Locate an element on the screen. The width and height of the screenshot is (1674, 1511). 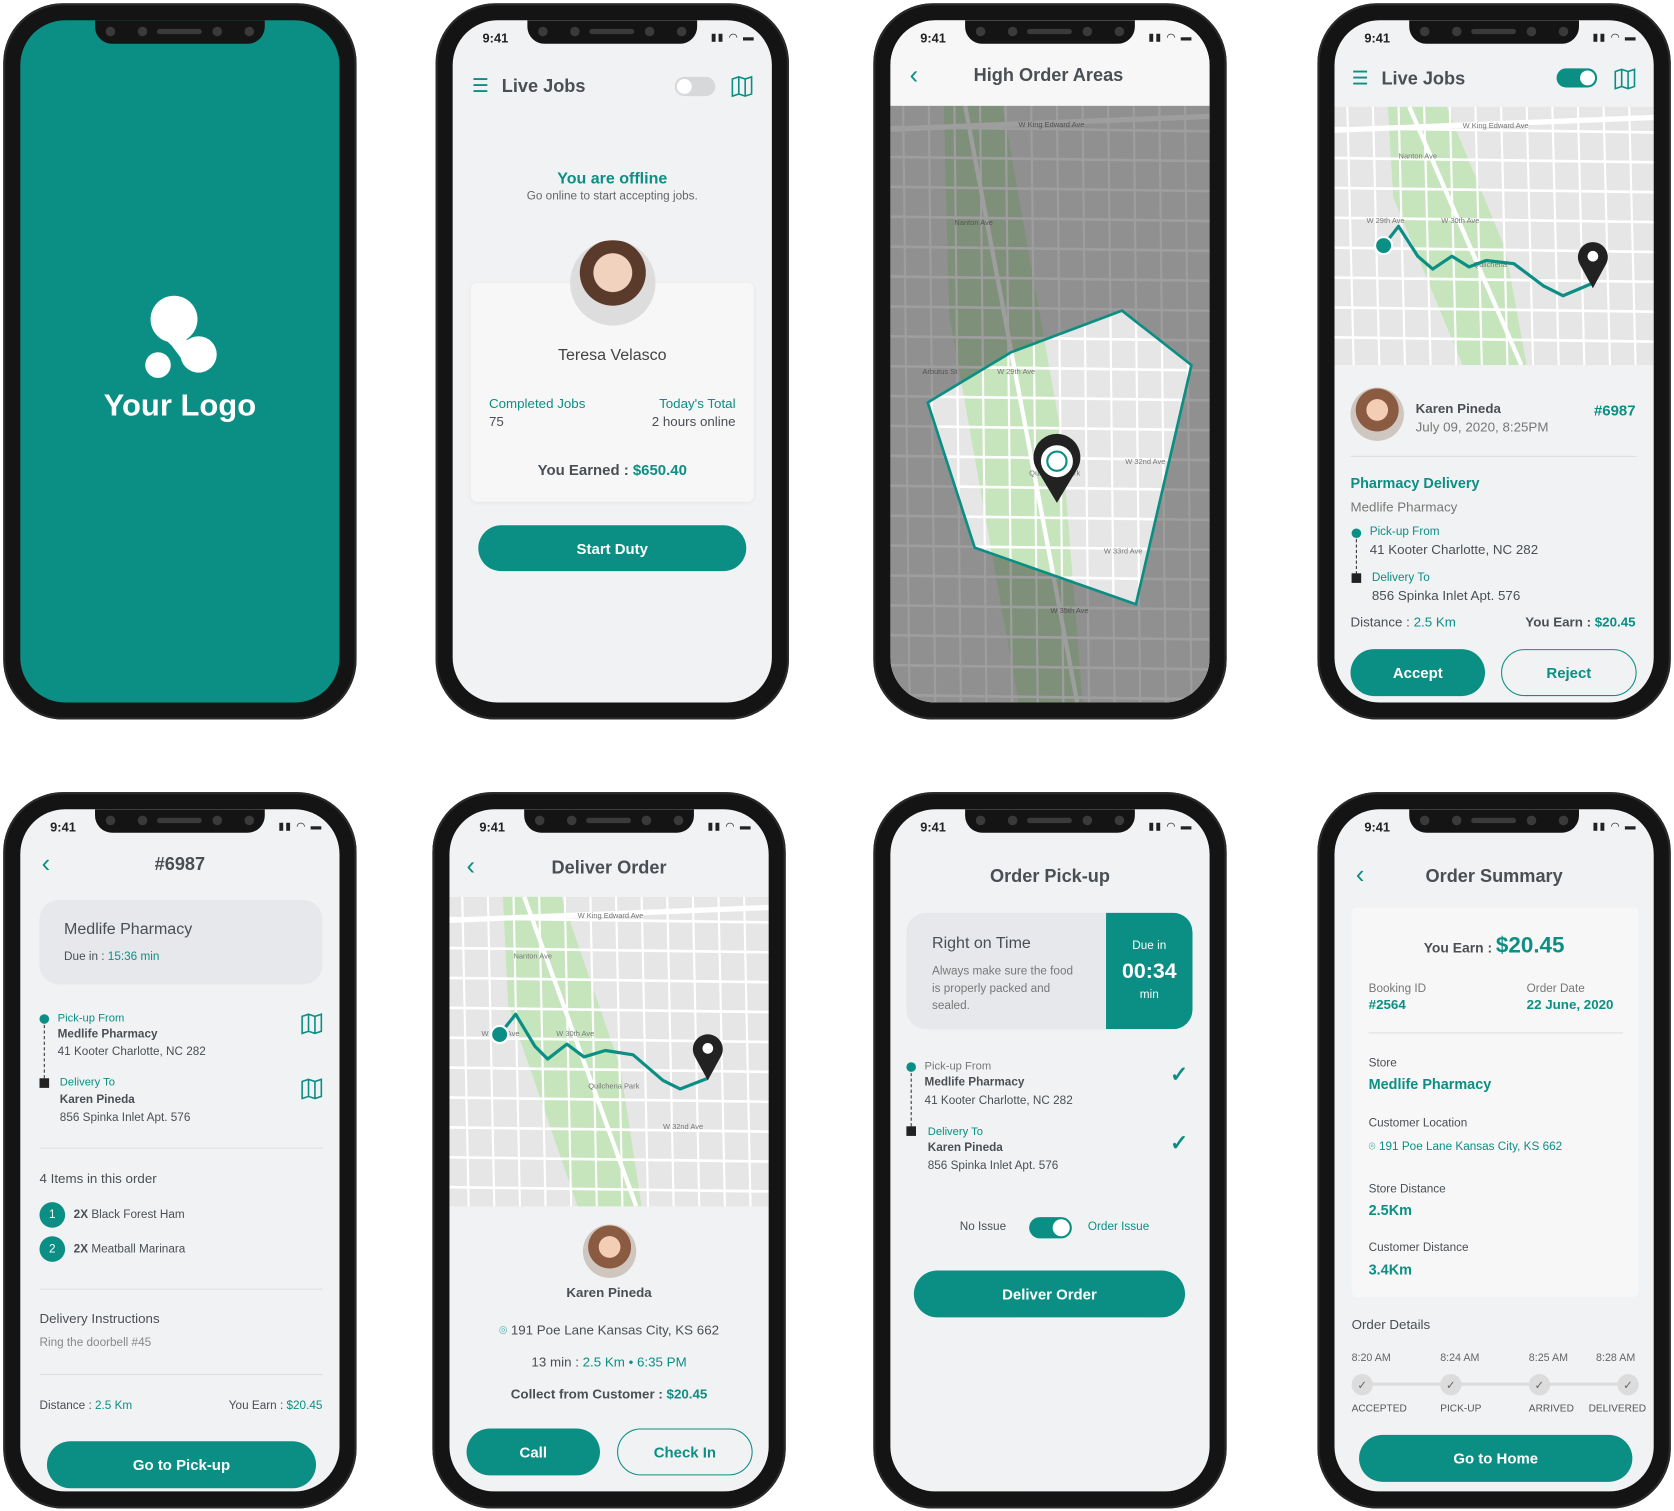
store-distance-value: 2.5Km is located at coordinates (1390, 1210).